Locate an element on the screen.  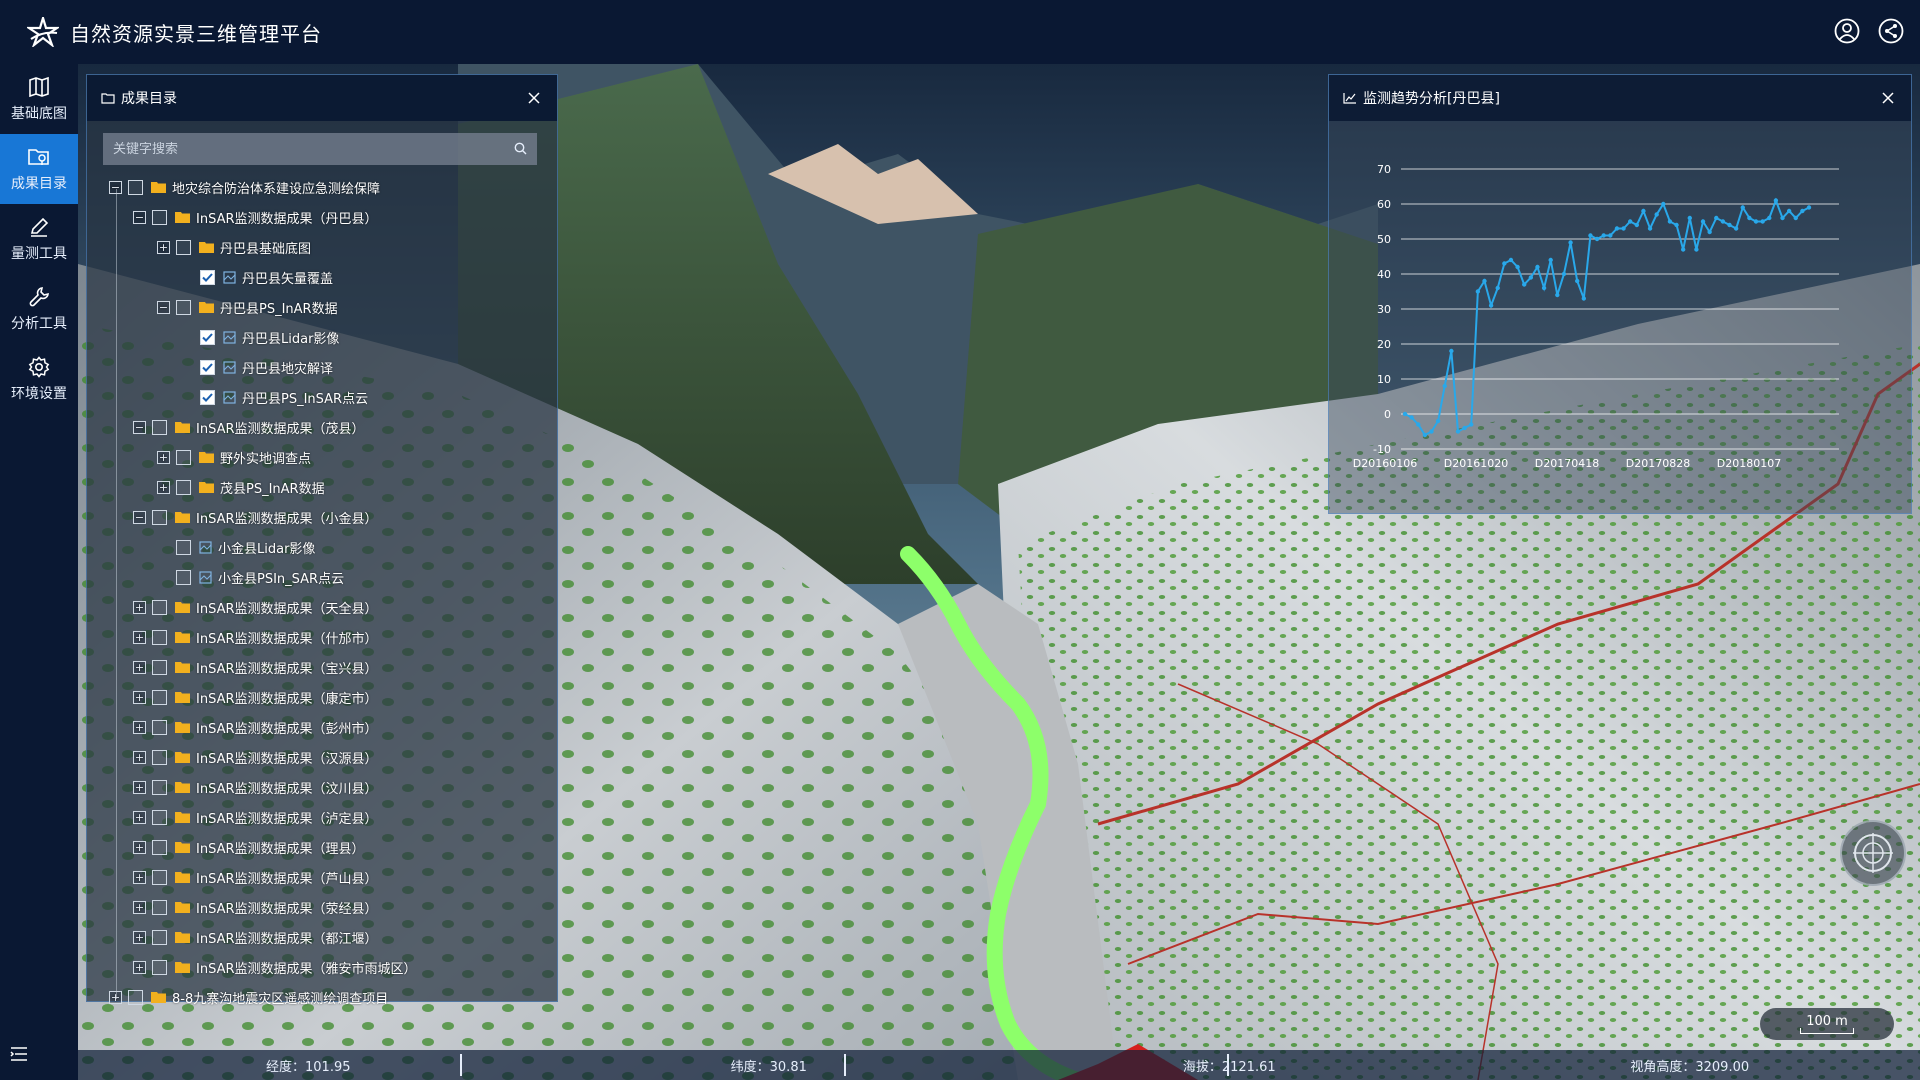
nav-catalog: 成果目录 is located at coordinates (39, 169).